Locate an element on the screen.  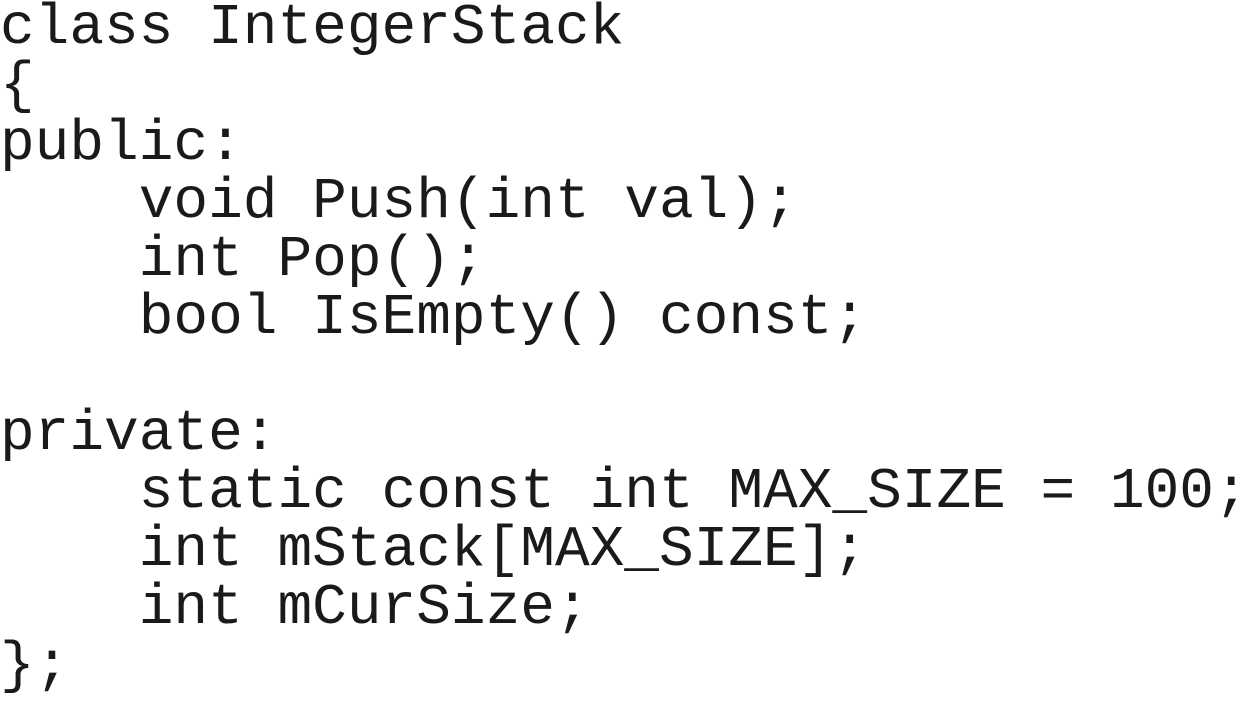
code-line: static const int MAX_SIZE = 100; is located at coordinates (623, 492).